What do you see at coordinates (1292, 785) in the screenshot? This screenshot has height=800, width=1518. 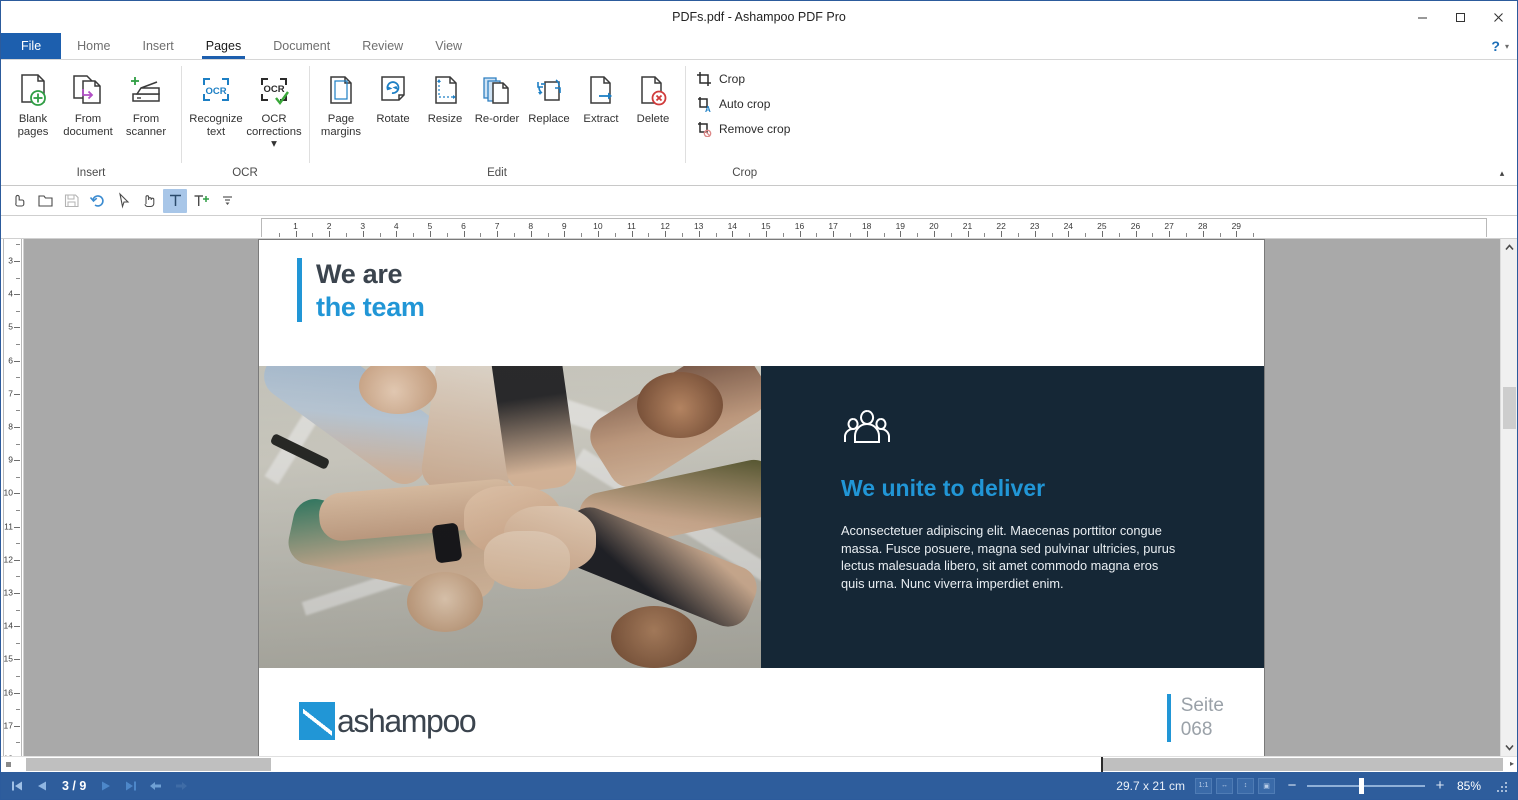 I see `zoom-out-button: −` at bounding box center [1292, 785].